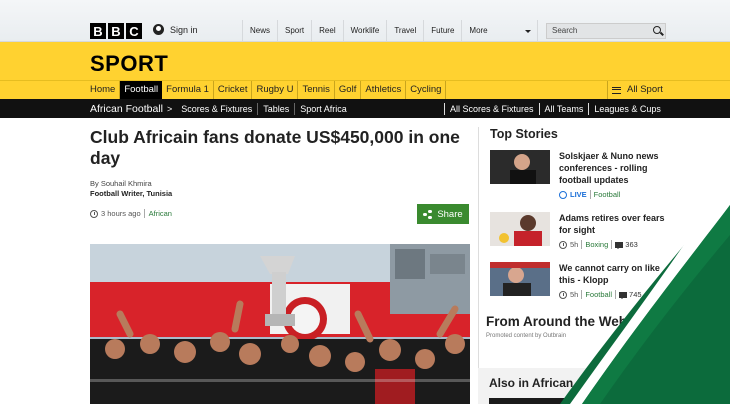 The image size is (730, 404). I want to click on article-tag: African, so click(157, 213).